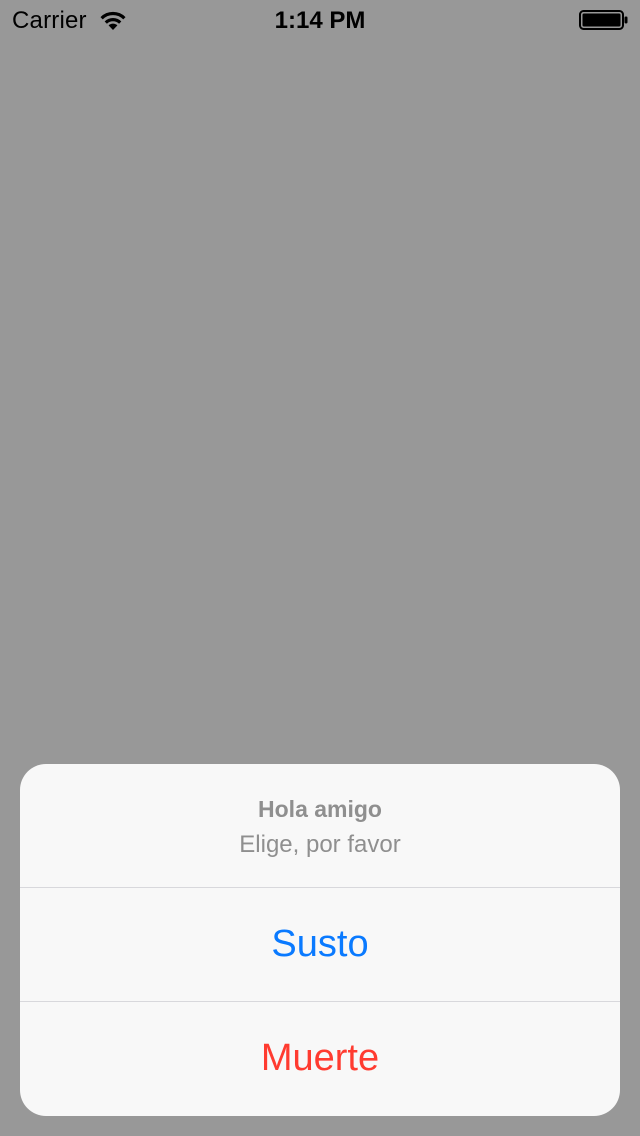 The width and height of the screenshot is (640, 1136). I want to click on muerte-button: Muerte, so click(320, 1058).